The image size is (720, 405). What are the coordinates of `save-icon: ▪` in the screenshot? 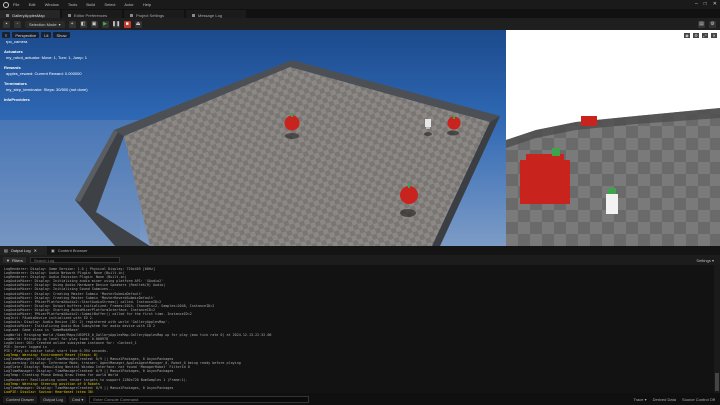 It's located at (6, 24).